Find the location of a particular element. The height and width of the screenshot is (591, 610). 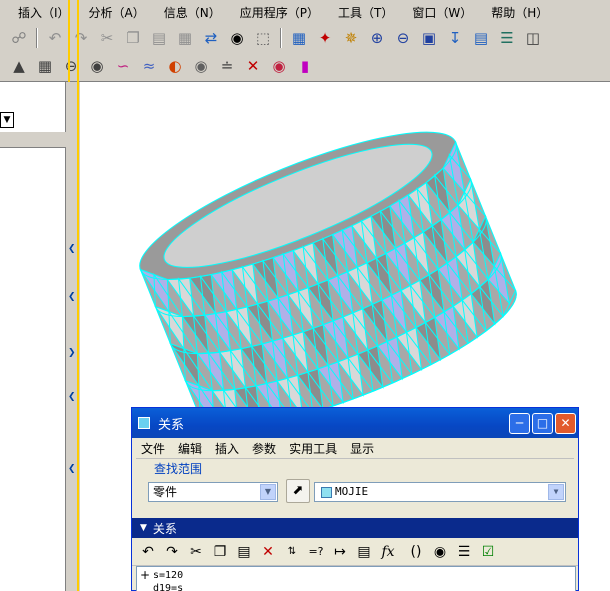

relation-line: d19=s is located at coordinates (168, 587).